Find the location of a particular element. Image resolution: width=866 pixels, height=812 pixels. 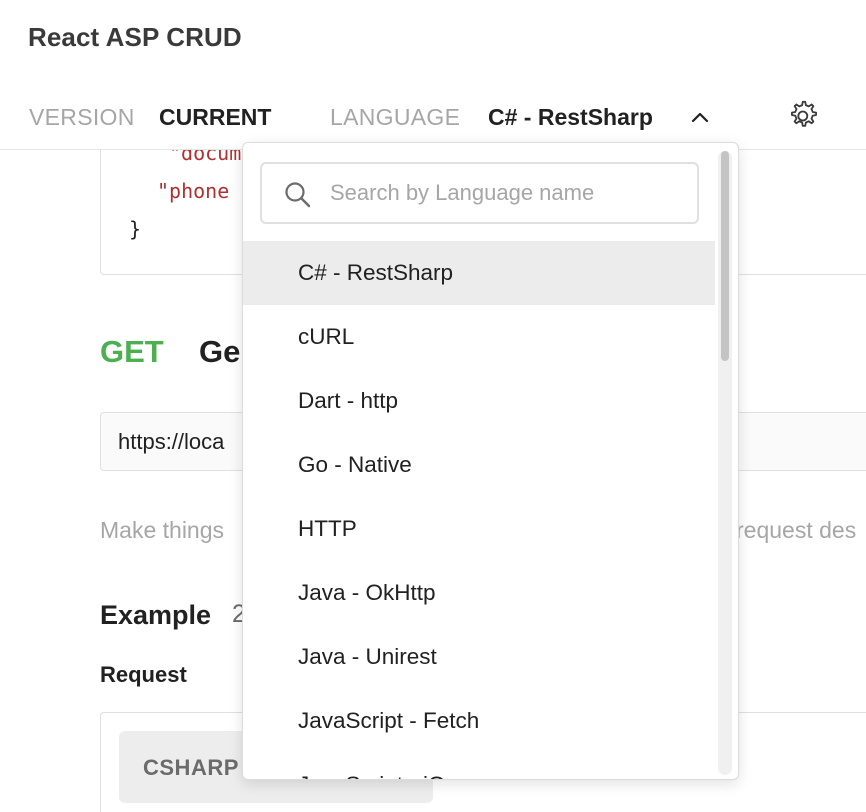

example-title: Example is located at coordinates (156, 615).